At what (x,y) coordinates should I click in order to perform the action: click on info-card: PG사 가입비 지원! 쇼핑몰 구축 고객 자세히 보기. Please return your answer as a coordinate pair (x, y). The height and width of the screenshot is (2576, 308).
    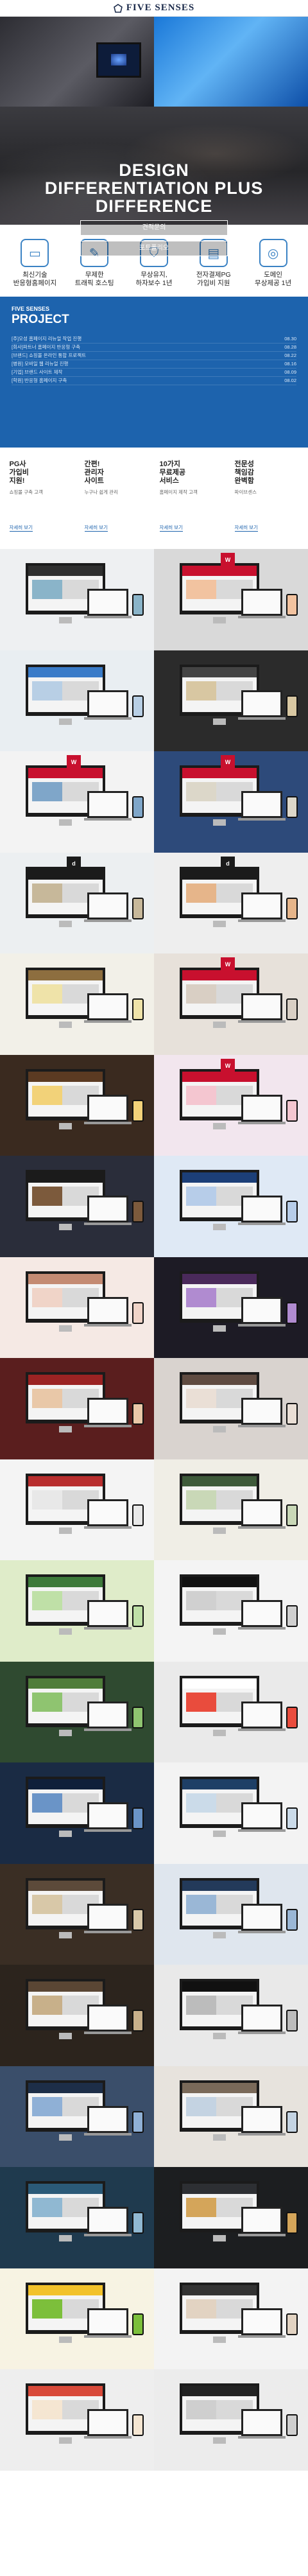
    Looking at the image, I should click on (41, 504).